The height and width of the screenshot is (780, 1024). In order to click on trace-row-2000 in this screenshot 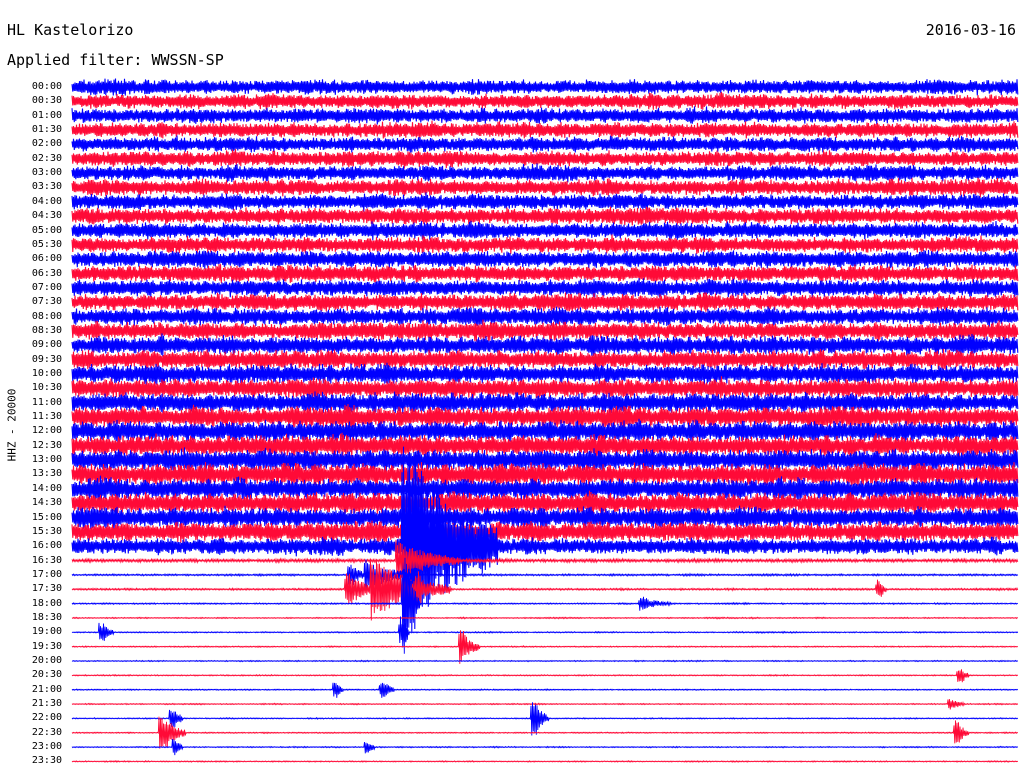, I will do `click(545, 661)`.